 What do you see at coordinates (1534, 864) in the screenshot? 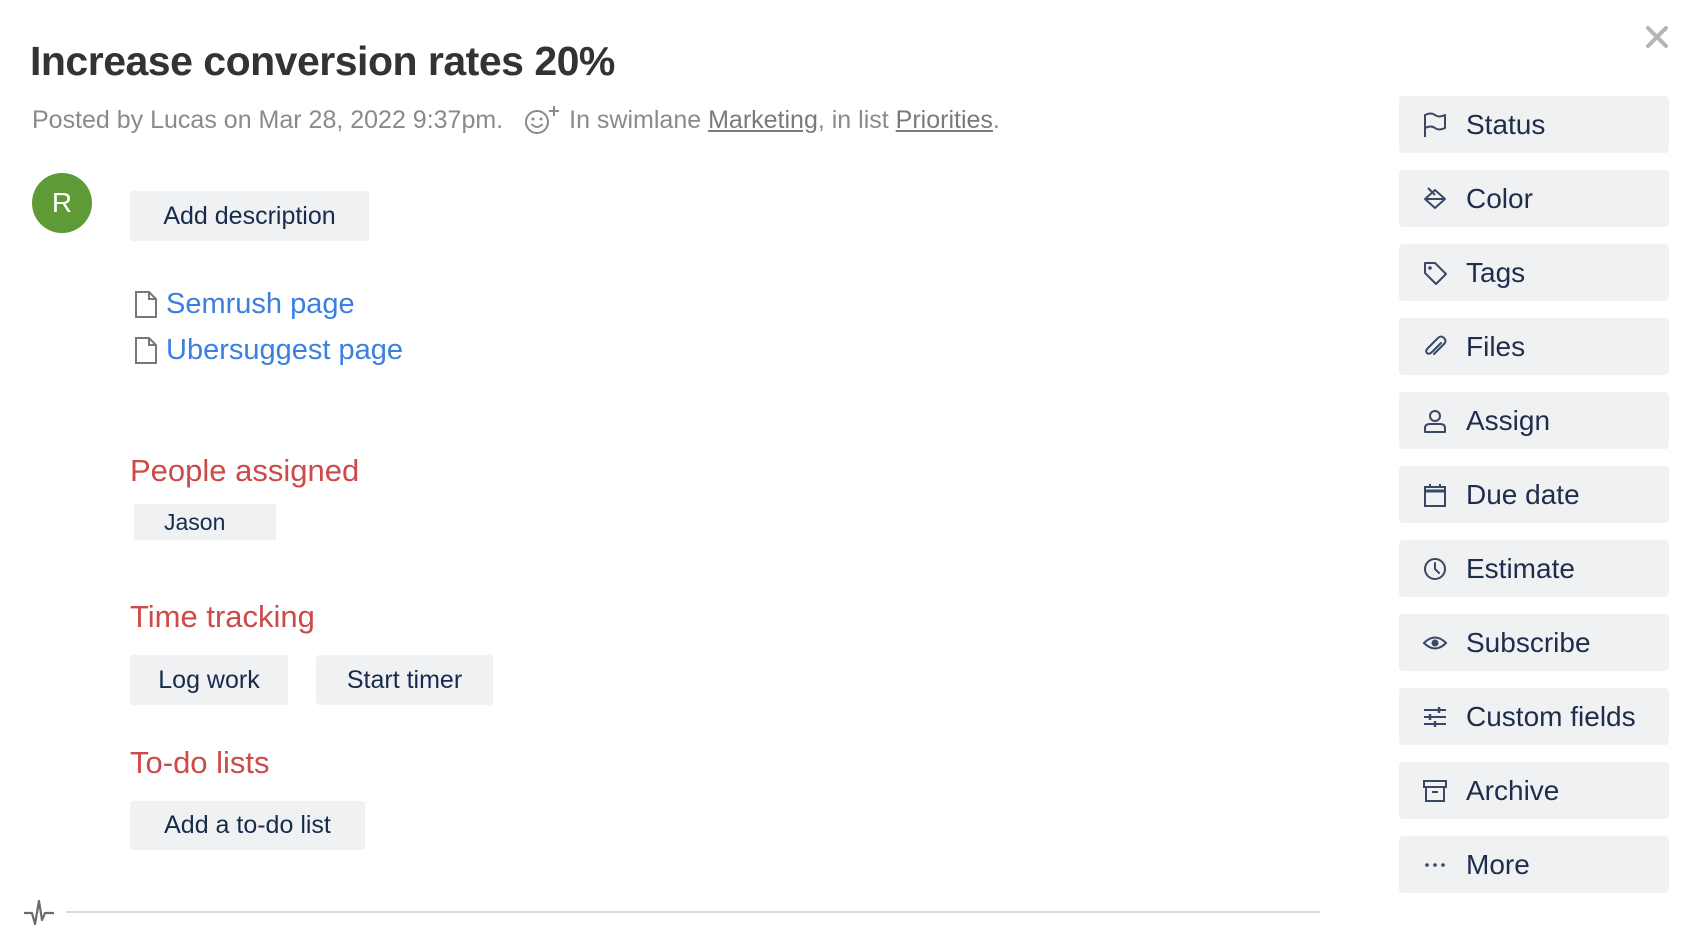
I see `sidebar-item-more: More` at bounding box center [1534, 864].